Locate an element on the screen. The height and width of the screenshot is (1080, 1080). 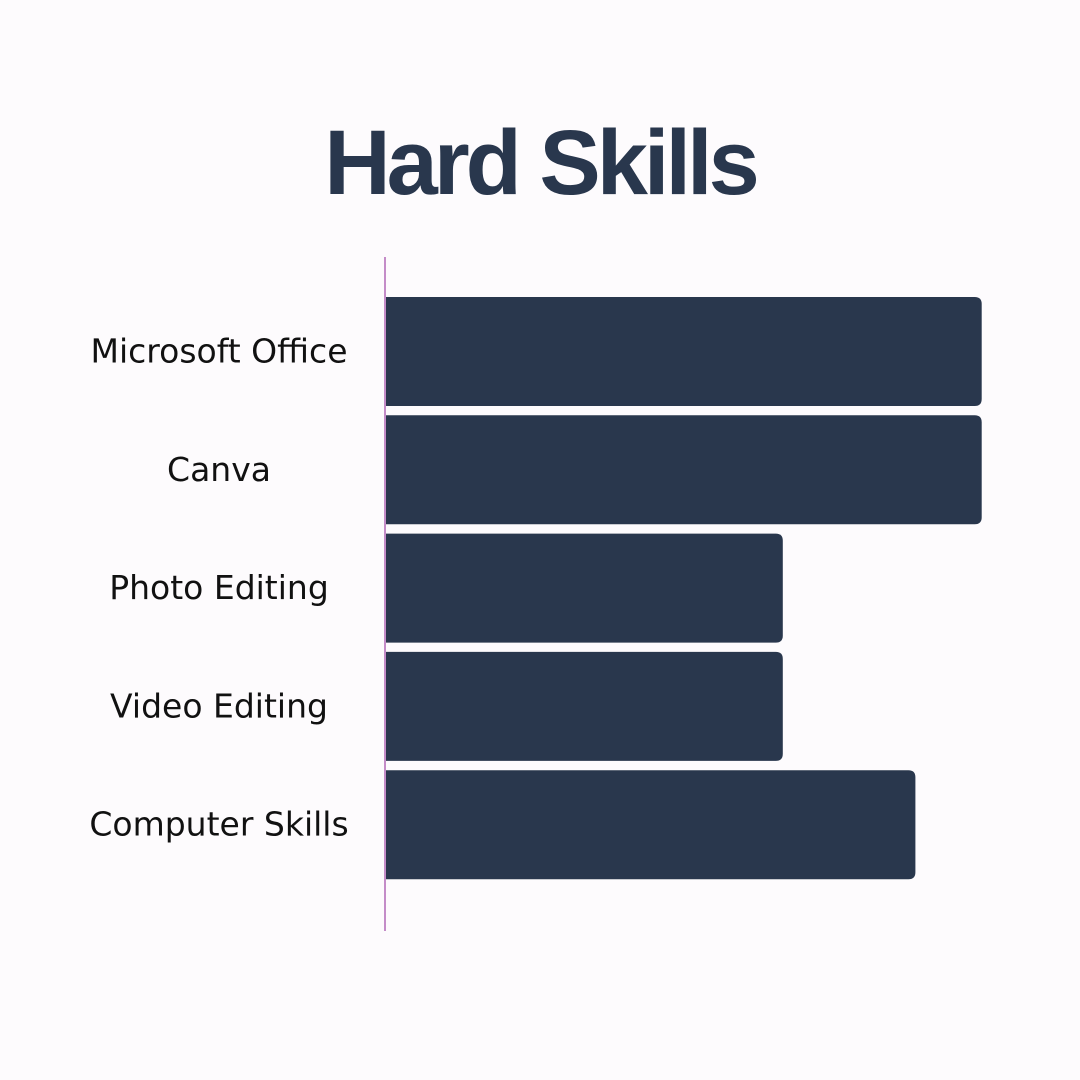
chart-title: Hard Skills is located at coordinates (540, 163).